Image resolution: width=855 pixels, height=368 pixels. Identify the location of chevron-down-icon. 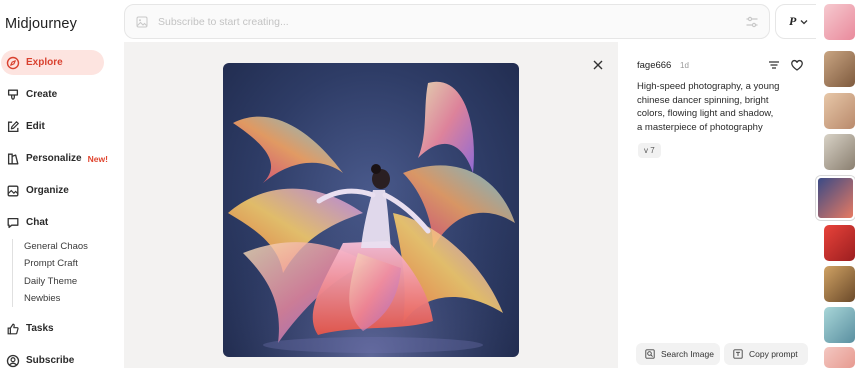
(804, 21).